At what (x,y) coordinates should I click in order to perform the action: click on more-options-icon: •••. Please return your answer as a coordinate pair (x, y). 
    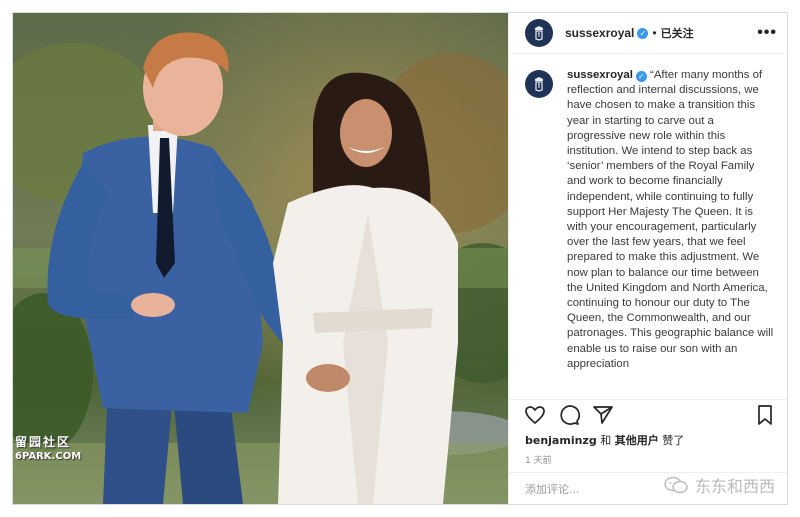
    Looking at the image, I should click on (767, 33).